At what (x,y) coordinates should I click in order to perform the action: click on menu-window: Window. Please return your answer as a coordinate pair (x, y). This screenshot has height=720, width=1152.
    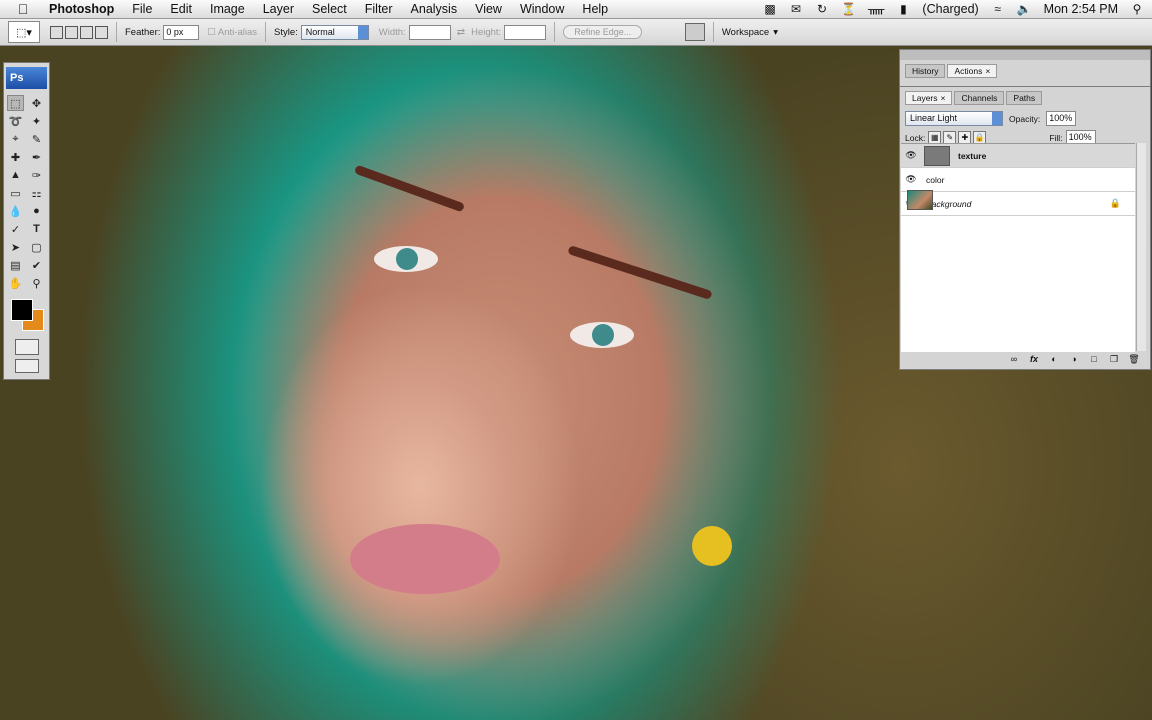
    Looking at the image, I should click on (542, 9).